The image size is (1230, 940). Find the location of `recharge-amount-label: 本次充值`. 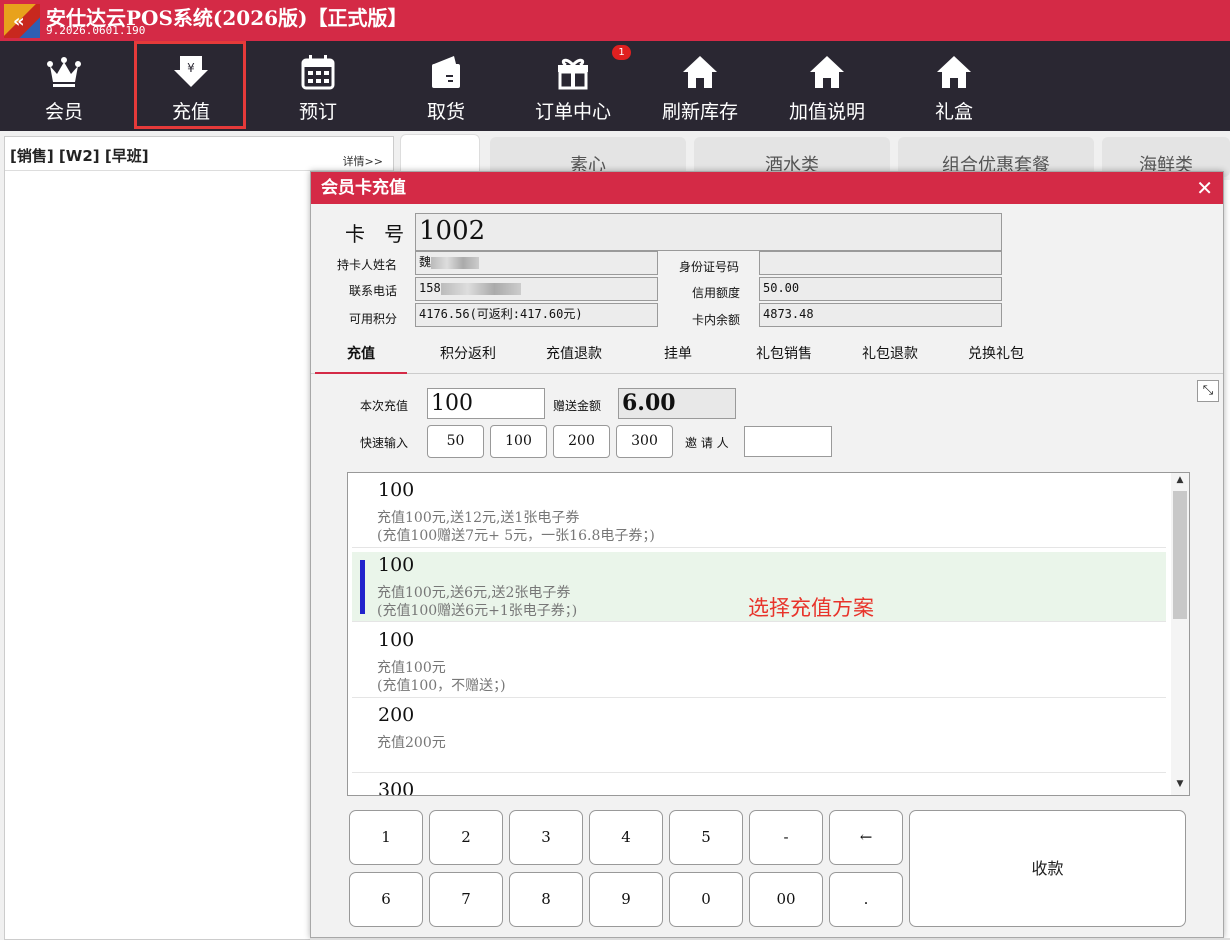

recharge-amount-label: 本次充值 is located at coordinates (384, 406).